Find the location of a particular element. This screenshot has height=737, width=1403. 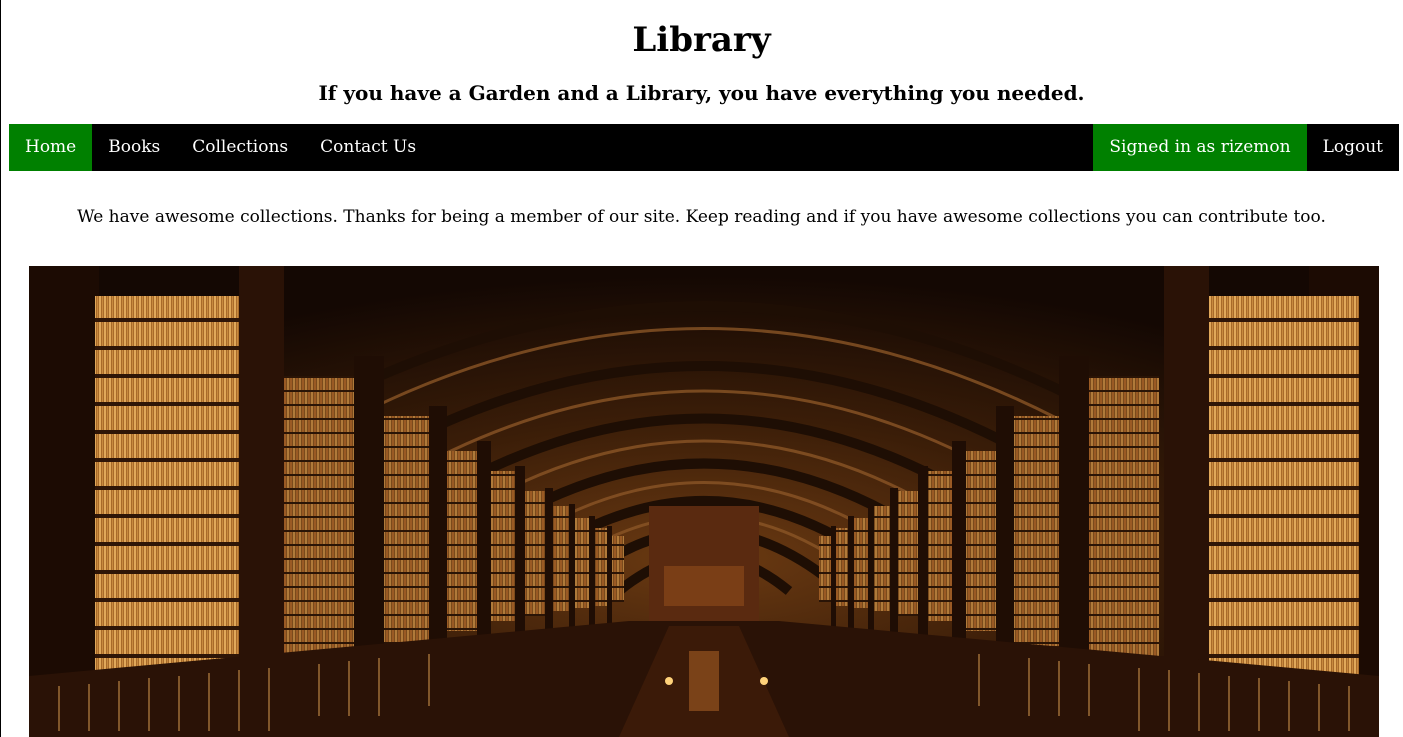

nav-books-link: Books is located at coordinates (134, 147).